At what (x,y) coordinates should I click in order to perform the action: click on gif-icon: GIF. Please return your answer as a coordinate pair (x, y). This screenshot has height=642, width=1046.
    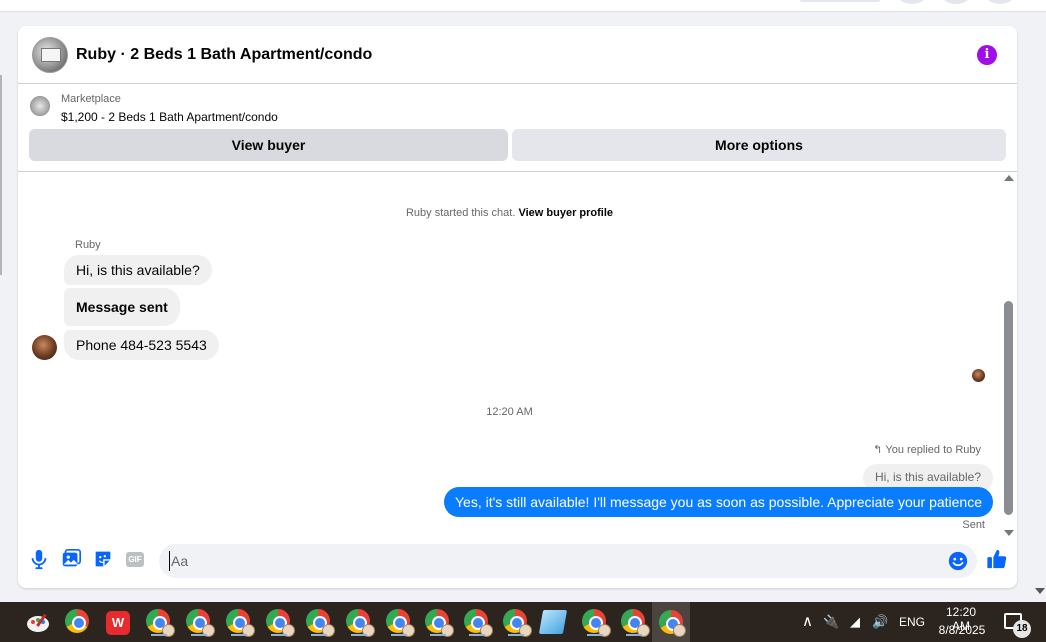
    Looking at the image, I should click on (135, 559).